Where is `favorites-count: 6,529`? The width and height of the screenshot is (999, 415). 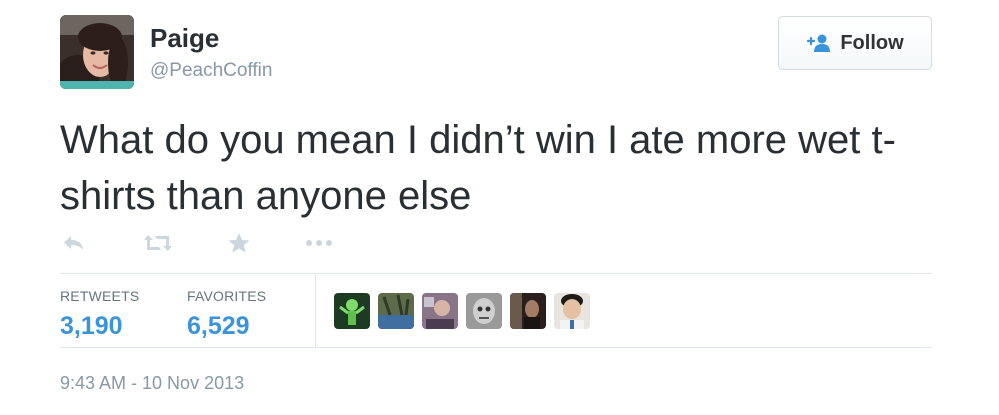 favorites-count: 6,529 is located at coordinates (218, 326).